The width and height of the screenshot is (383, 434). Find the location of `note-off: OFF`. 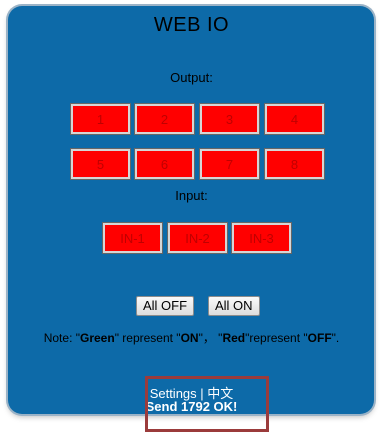

note-off: OFF is located at coordinates (319, 338).